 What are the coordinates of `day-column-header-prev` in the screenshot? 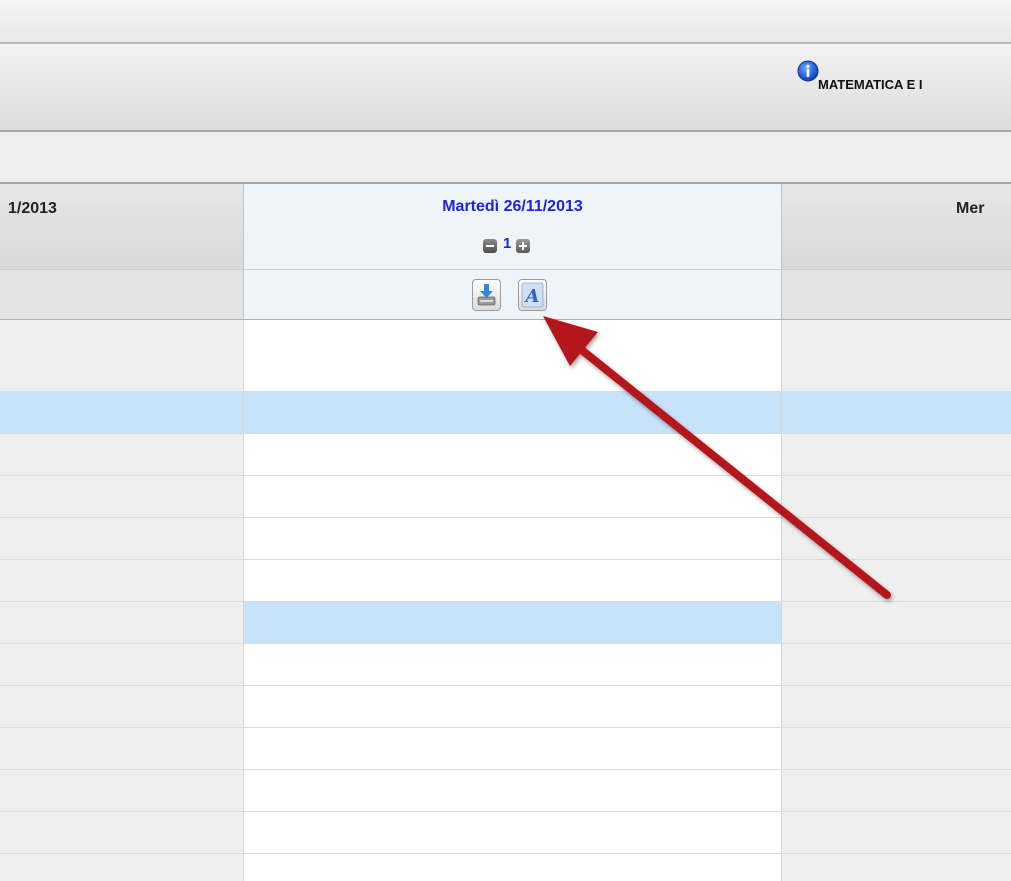 It's located at (121, 227).